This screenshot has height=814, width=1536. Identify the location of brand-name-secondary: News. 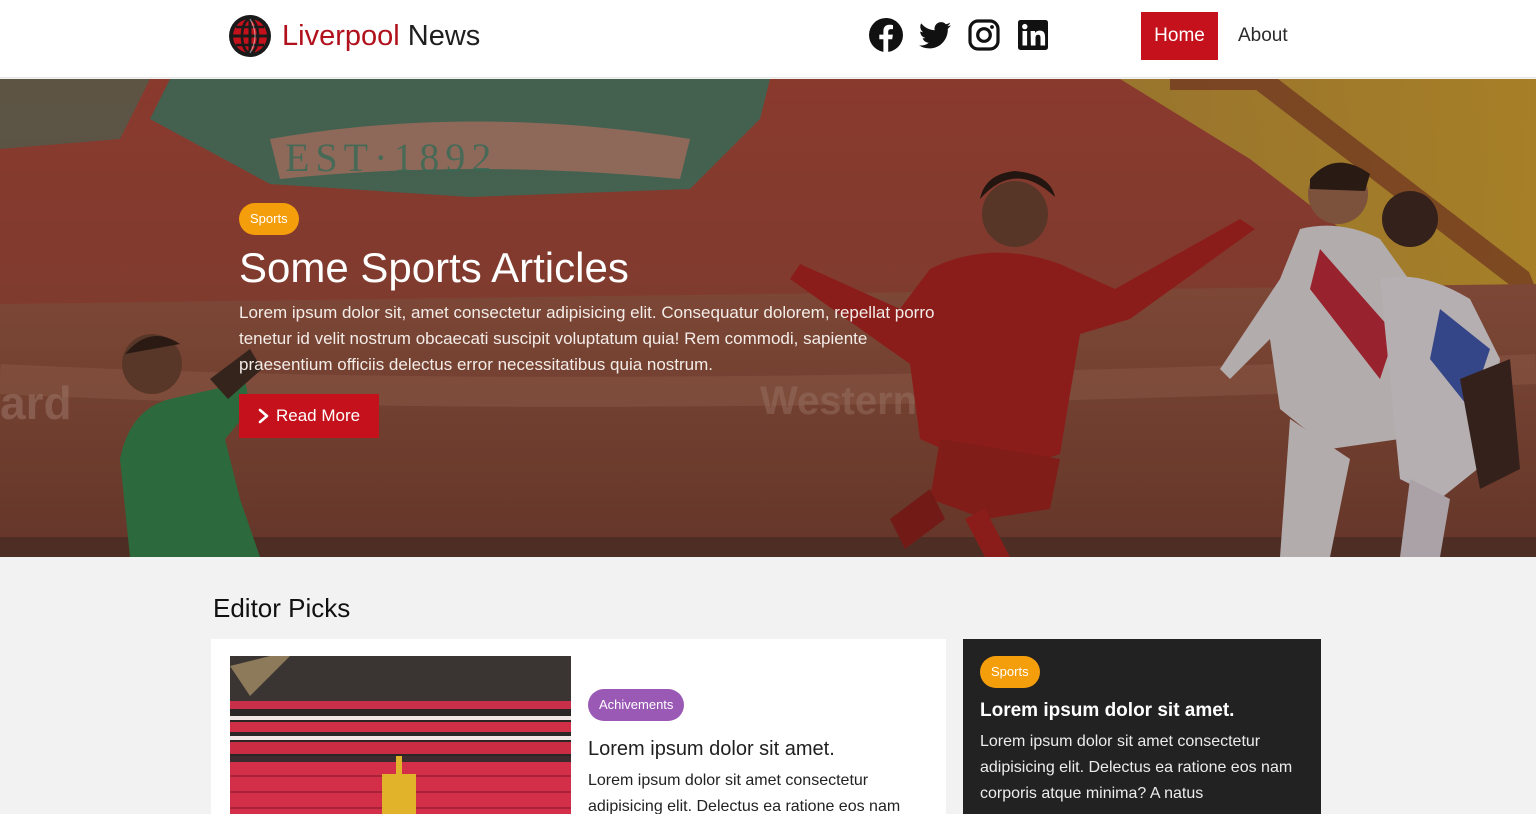
(444, 36).